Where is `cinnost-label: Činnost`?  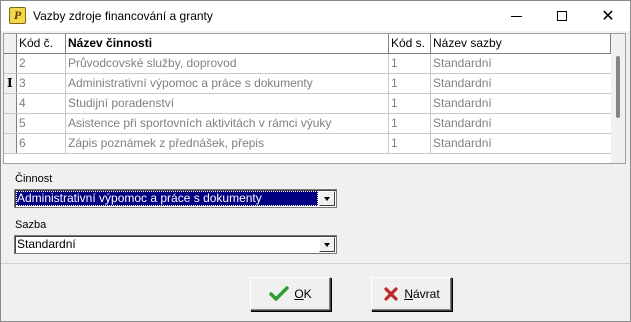 cinnost-label: Činnost is located at coordinates (34, 179).